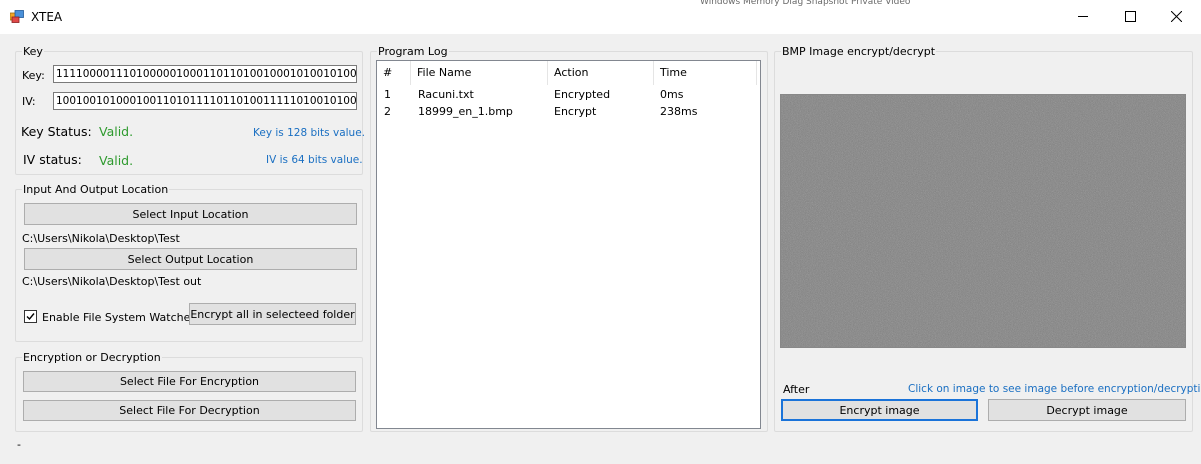 This screenshot has height=464, width=1201. What do you see at coordinates (189, 381) in the screenshot?
I see `select-encrypt-file-button: Select File For Encryption` at bounding box center [189, 381].